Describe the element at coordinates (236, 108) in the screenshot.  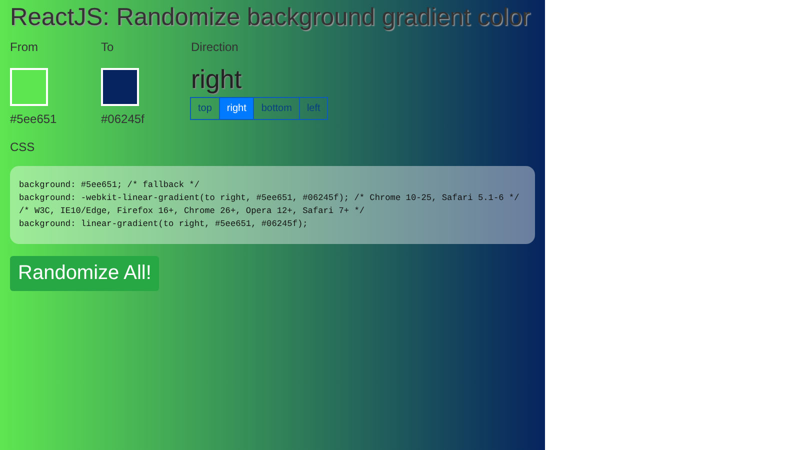
I see `direction-button: right` at that location.